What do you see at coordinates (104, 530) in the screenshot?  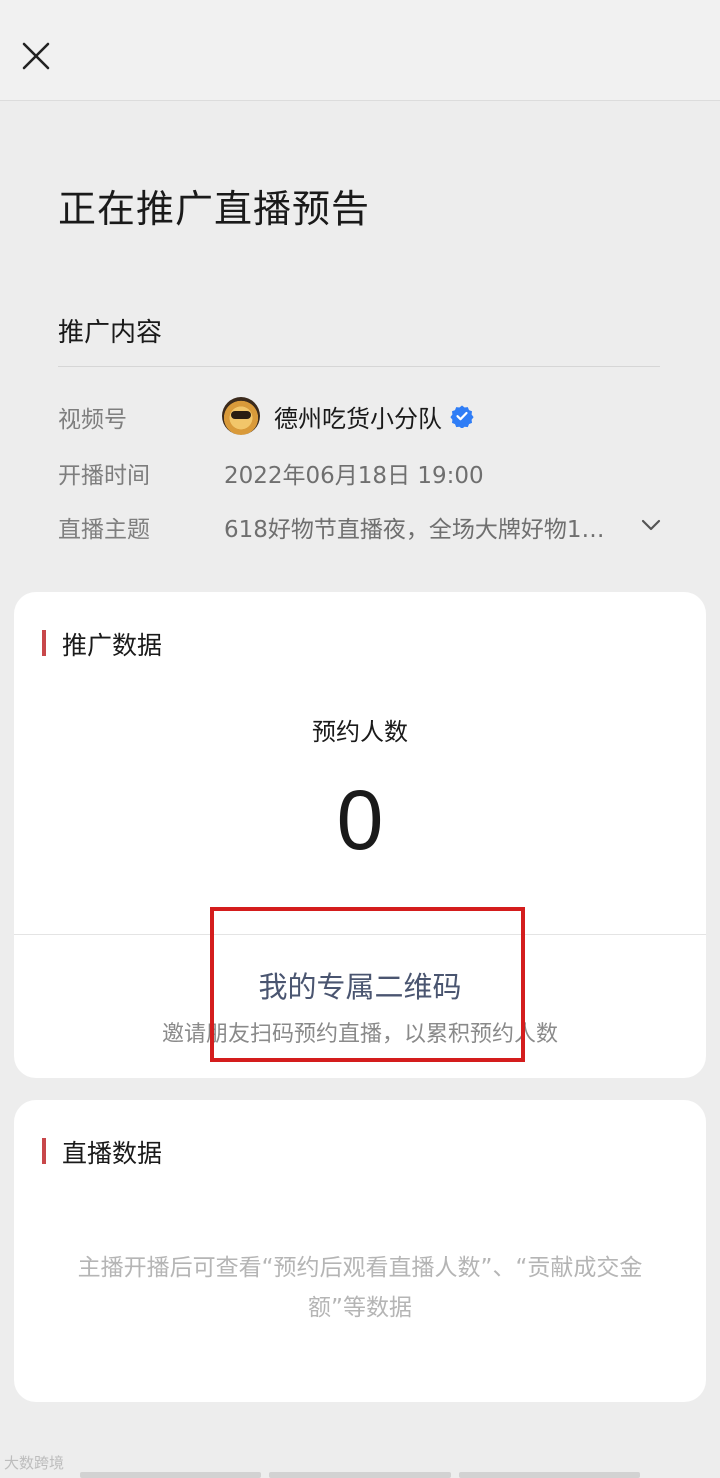 I see `topic-label: 直播主题` at bounding box center [104, 530].